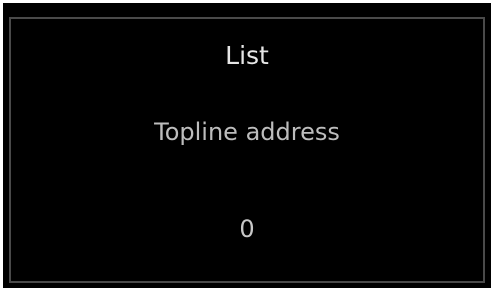 The width and height of the screenshot is (494, 291). I want to click on panel-title: List, so click(247, 55).